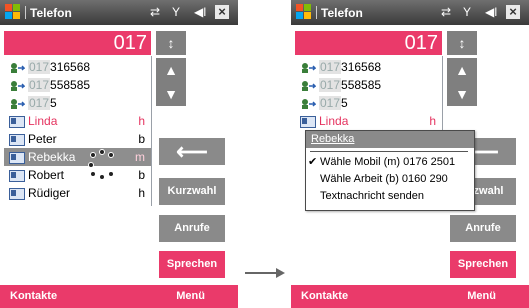  Describe the element at coordinates (261, 273) in the screenshot. I see `transition-arrow` at that location.